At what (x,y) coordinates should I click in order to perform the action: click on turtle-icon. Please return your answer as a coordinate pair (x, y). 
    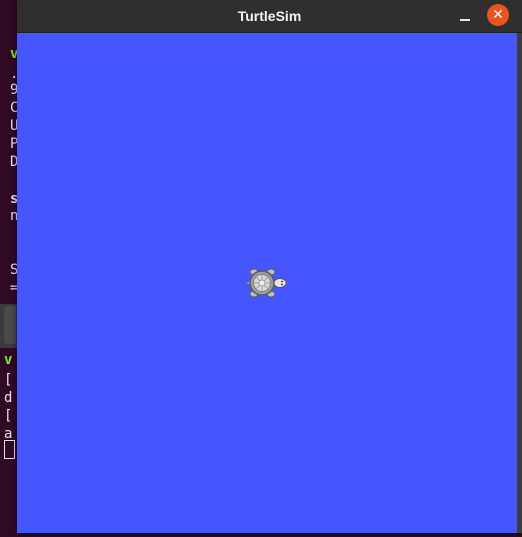
    Looking at the image, I should click on (267, 283).